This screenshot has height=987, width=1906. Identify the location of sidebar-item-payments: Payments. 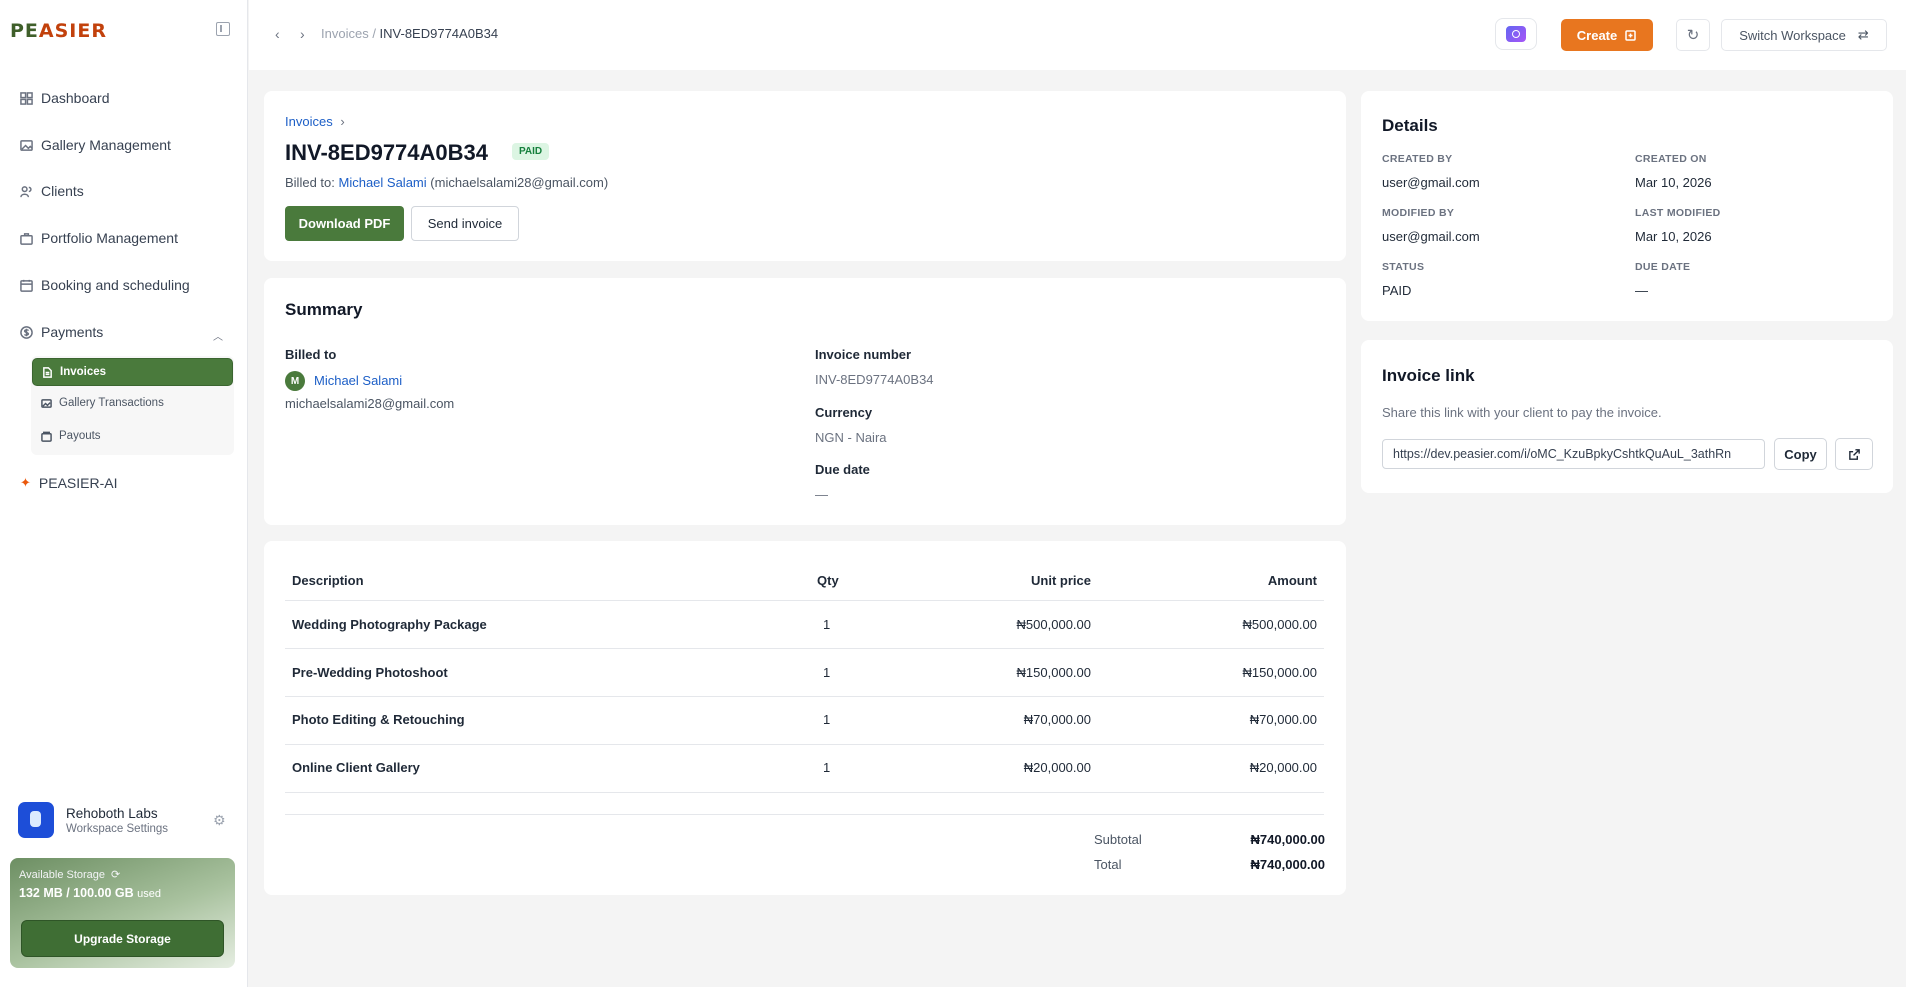
(61, 332).